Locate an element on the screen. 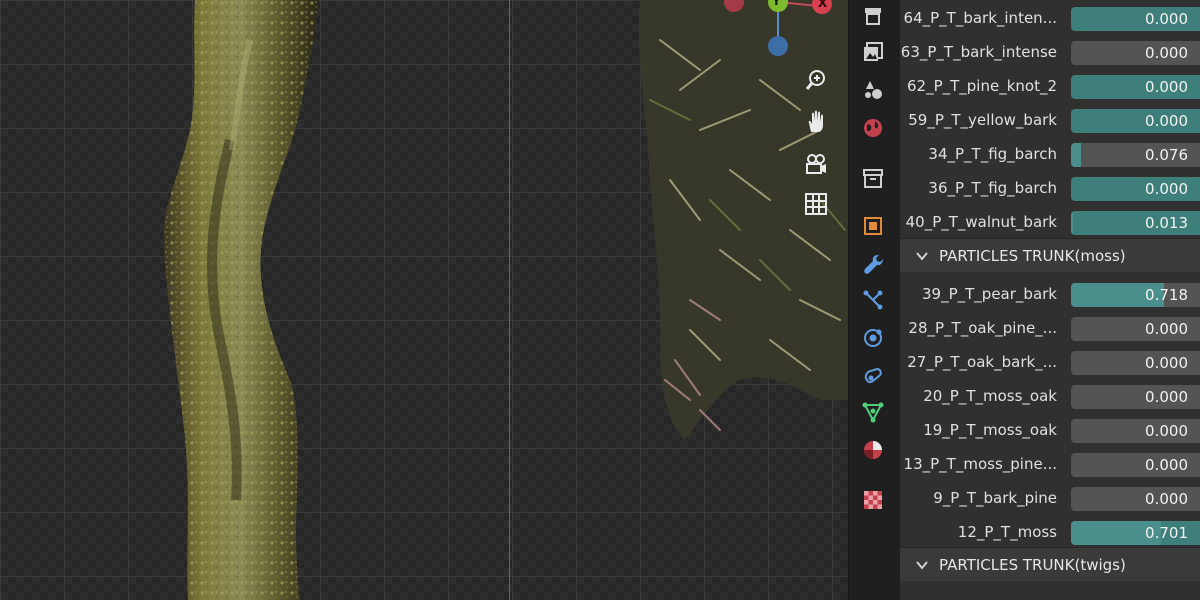  shape-key-row: 28_P_T_oak_pine_... 0.000 is located at coordinates (1050, 328).